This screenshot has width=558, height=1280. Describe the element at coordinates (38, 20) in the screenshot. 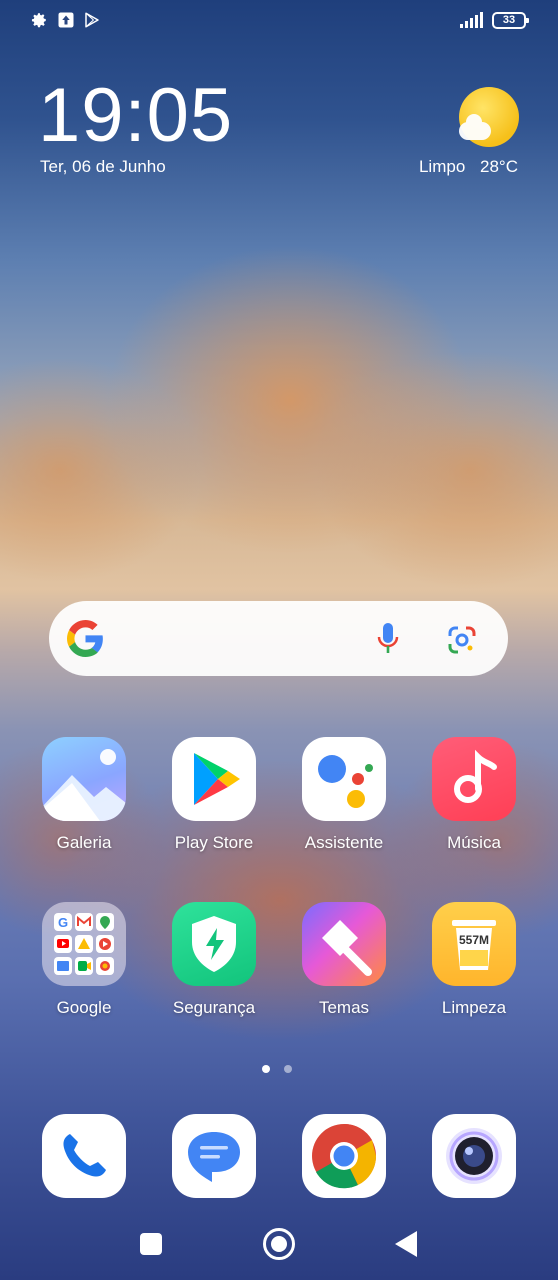

I see `gear-icon` at that location.